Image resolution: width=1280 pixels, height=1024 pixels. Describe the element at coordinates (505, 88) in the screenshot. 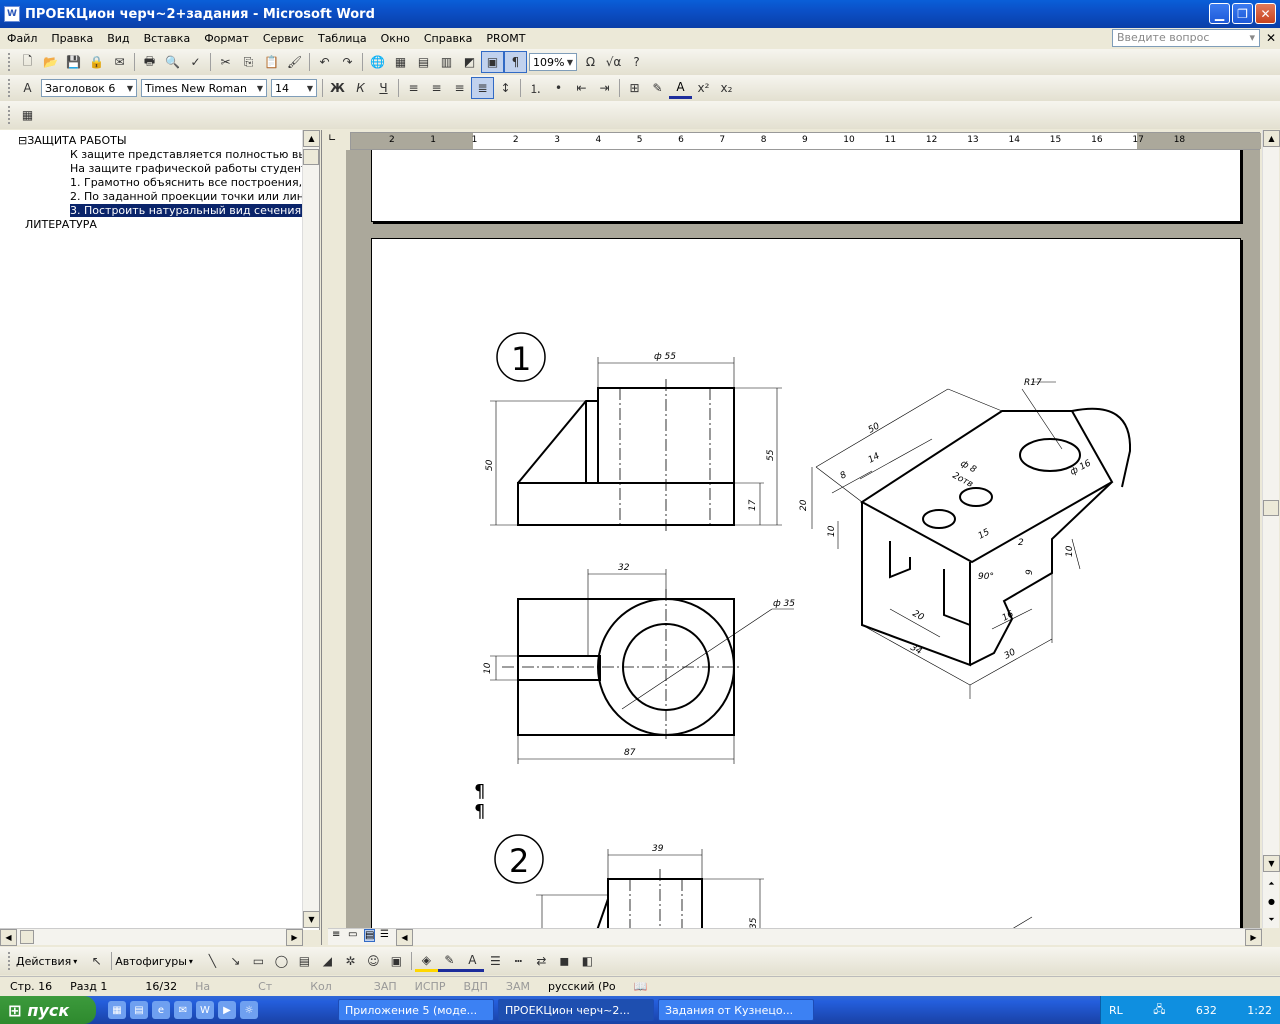

I see `line-spacing-icon: ↕` at that location.